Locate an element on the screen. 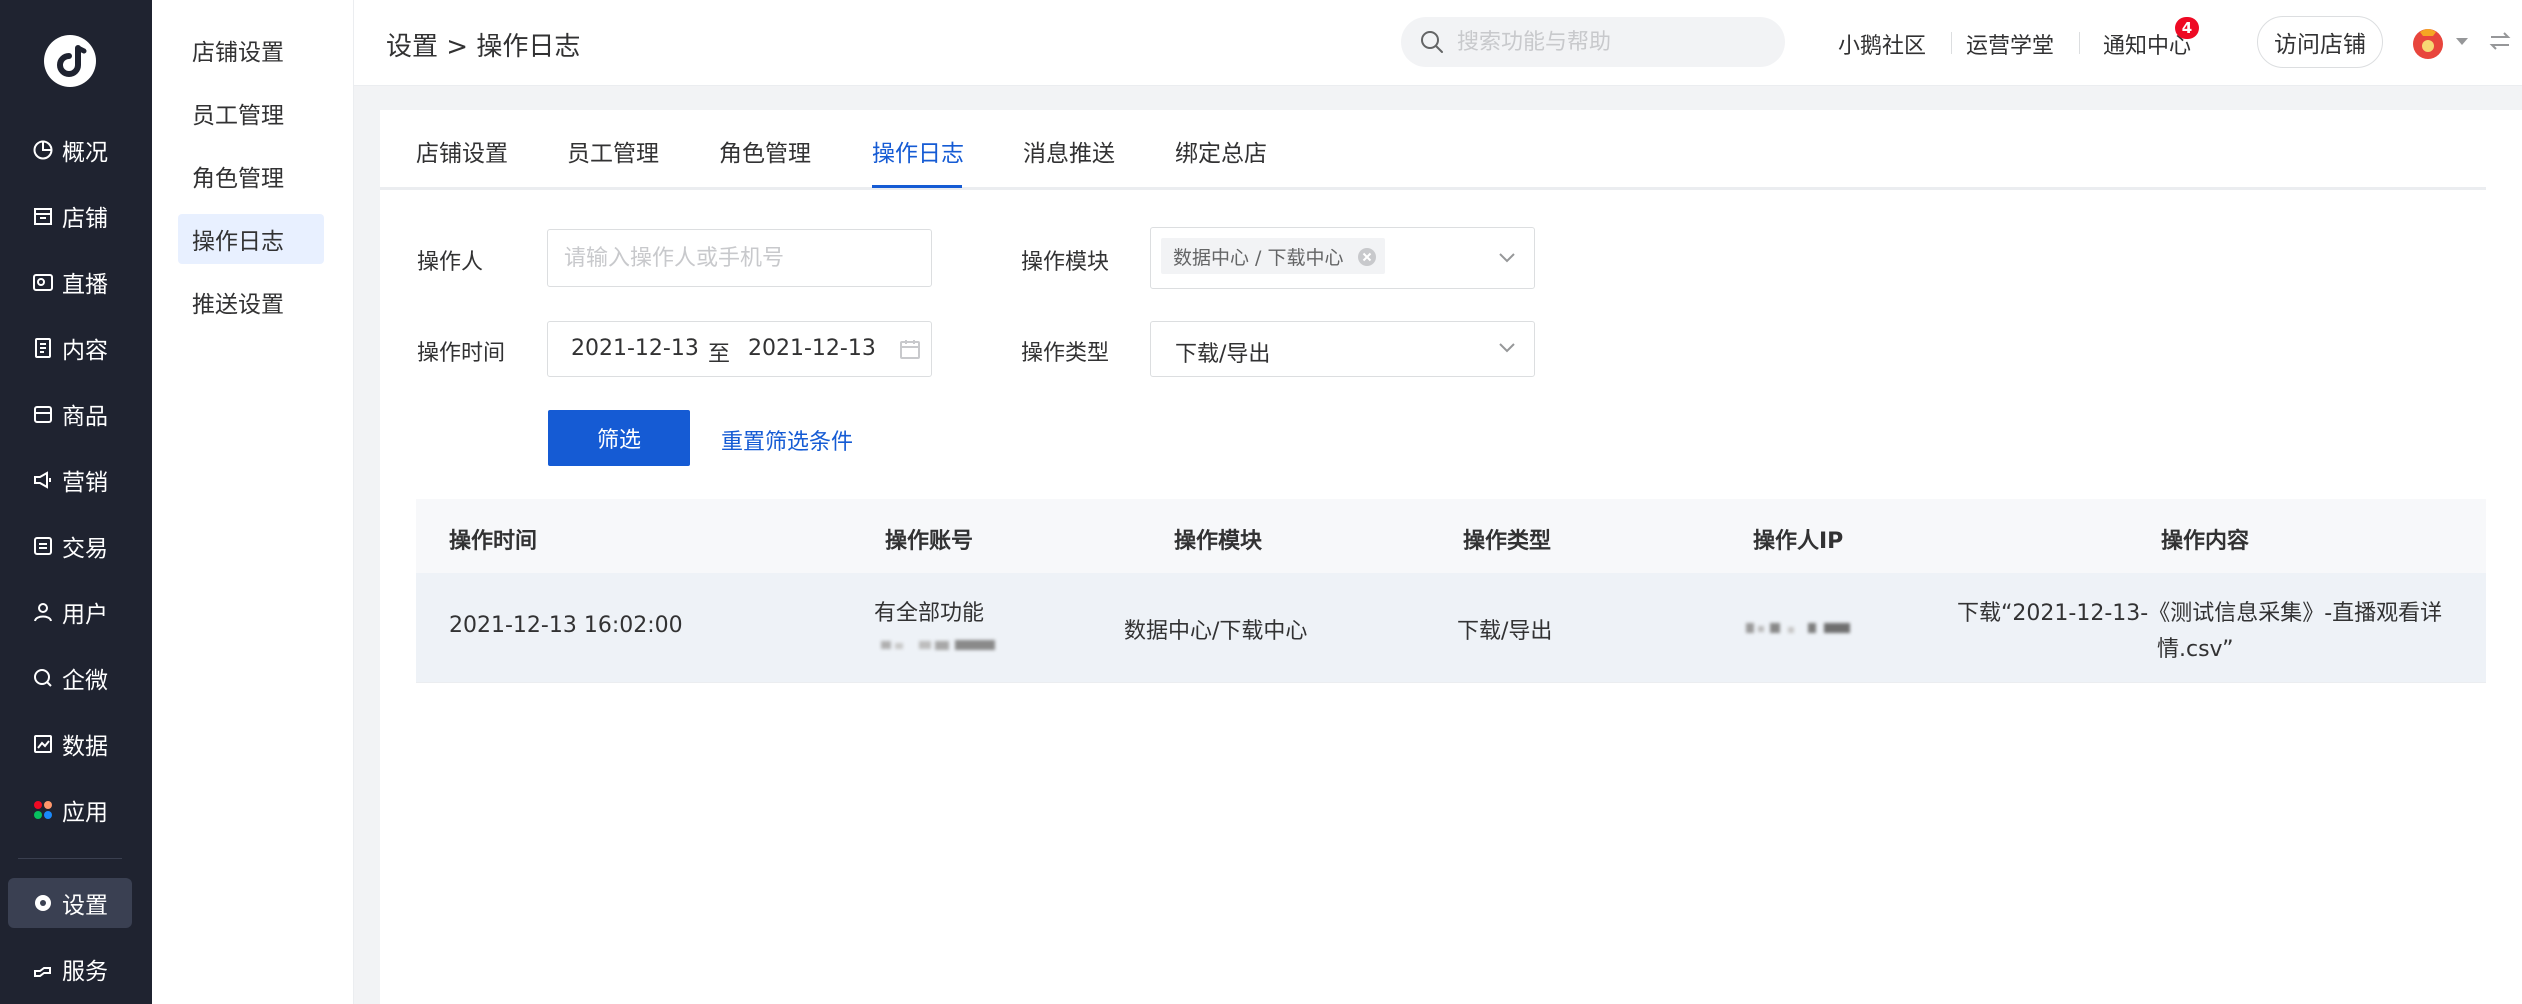 The width and height of the screenshot is (2522, 1004). rail-item-data: 数据 is located at coordinates (70, 744).